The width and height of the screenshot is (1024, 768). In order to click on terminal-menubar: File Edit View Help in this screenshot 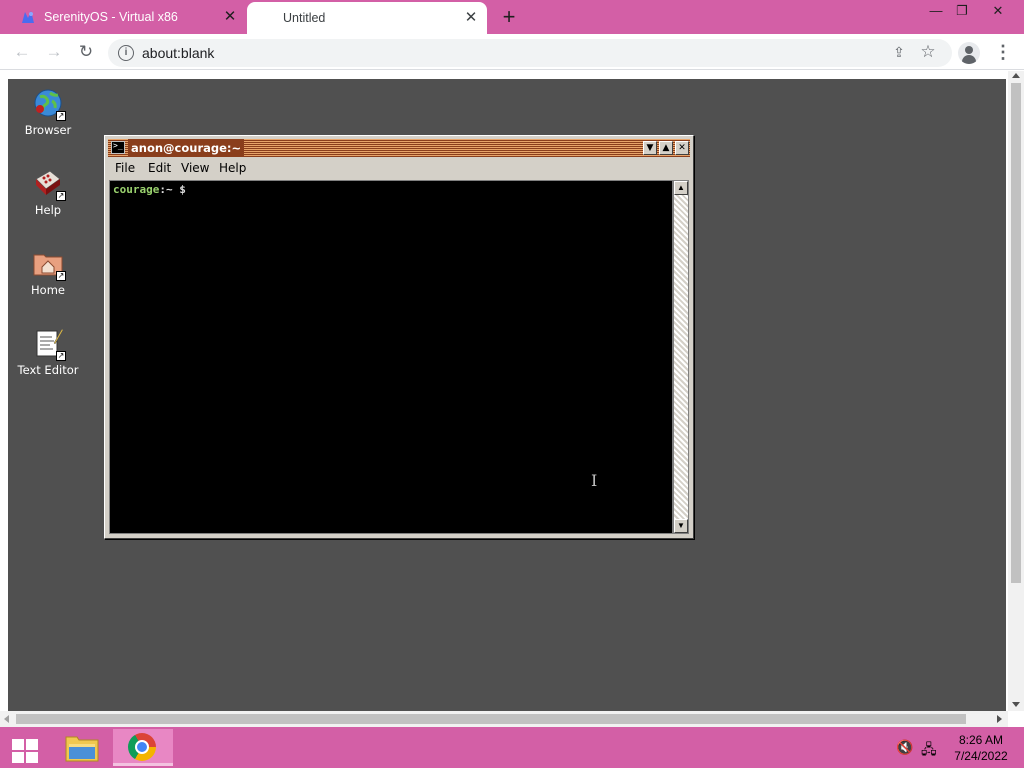, I will do `click(399, 168)`.